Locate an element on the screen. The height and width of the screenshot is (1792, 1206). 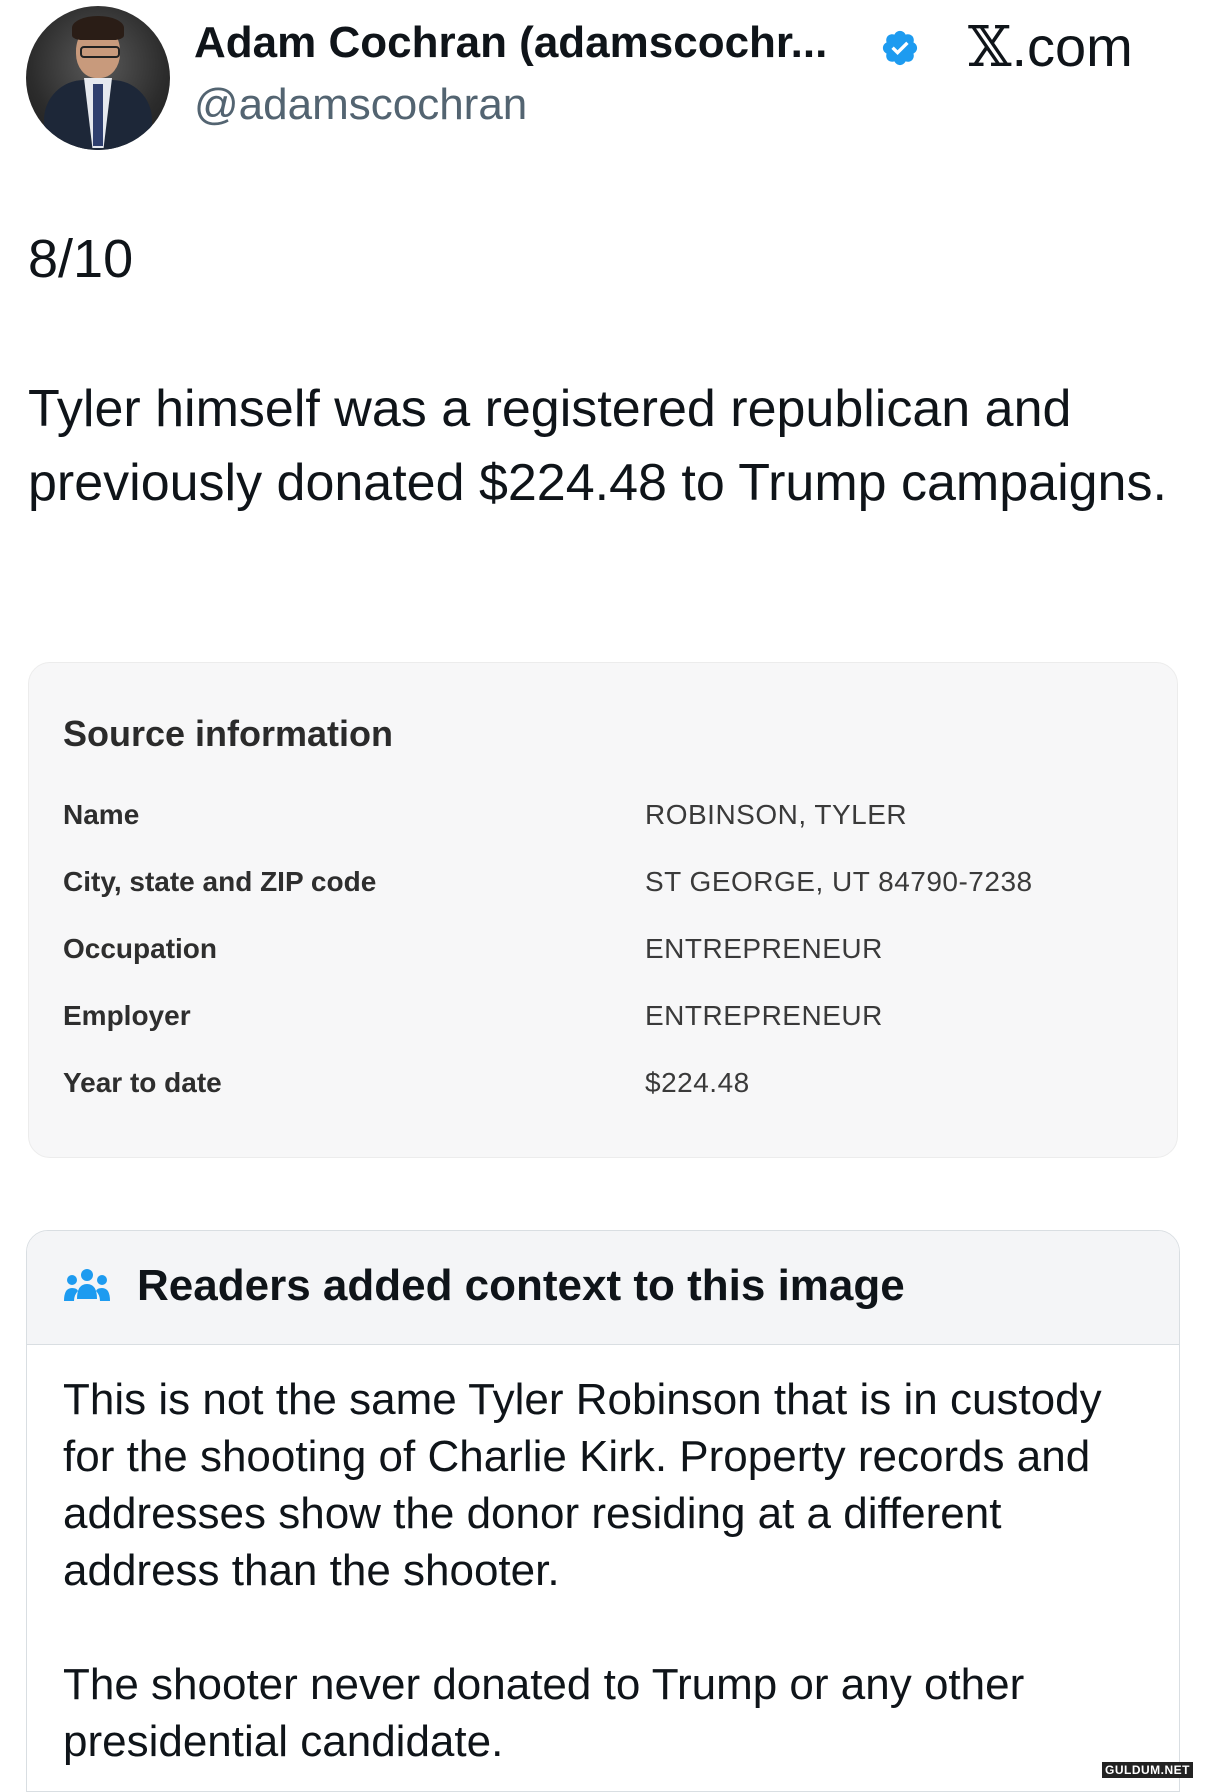
community-note-title: Readers added context to this image is located at coordinates (521, 1285).